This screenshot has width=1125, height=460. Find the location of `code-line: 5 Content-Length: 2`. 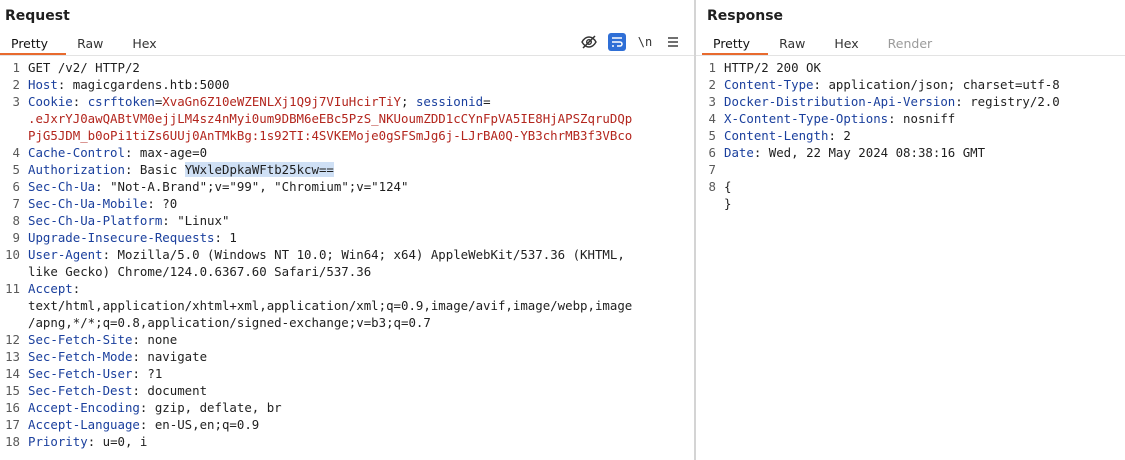

code-line: 5 Content-Length: 2 is located at coordinates (910, 135).